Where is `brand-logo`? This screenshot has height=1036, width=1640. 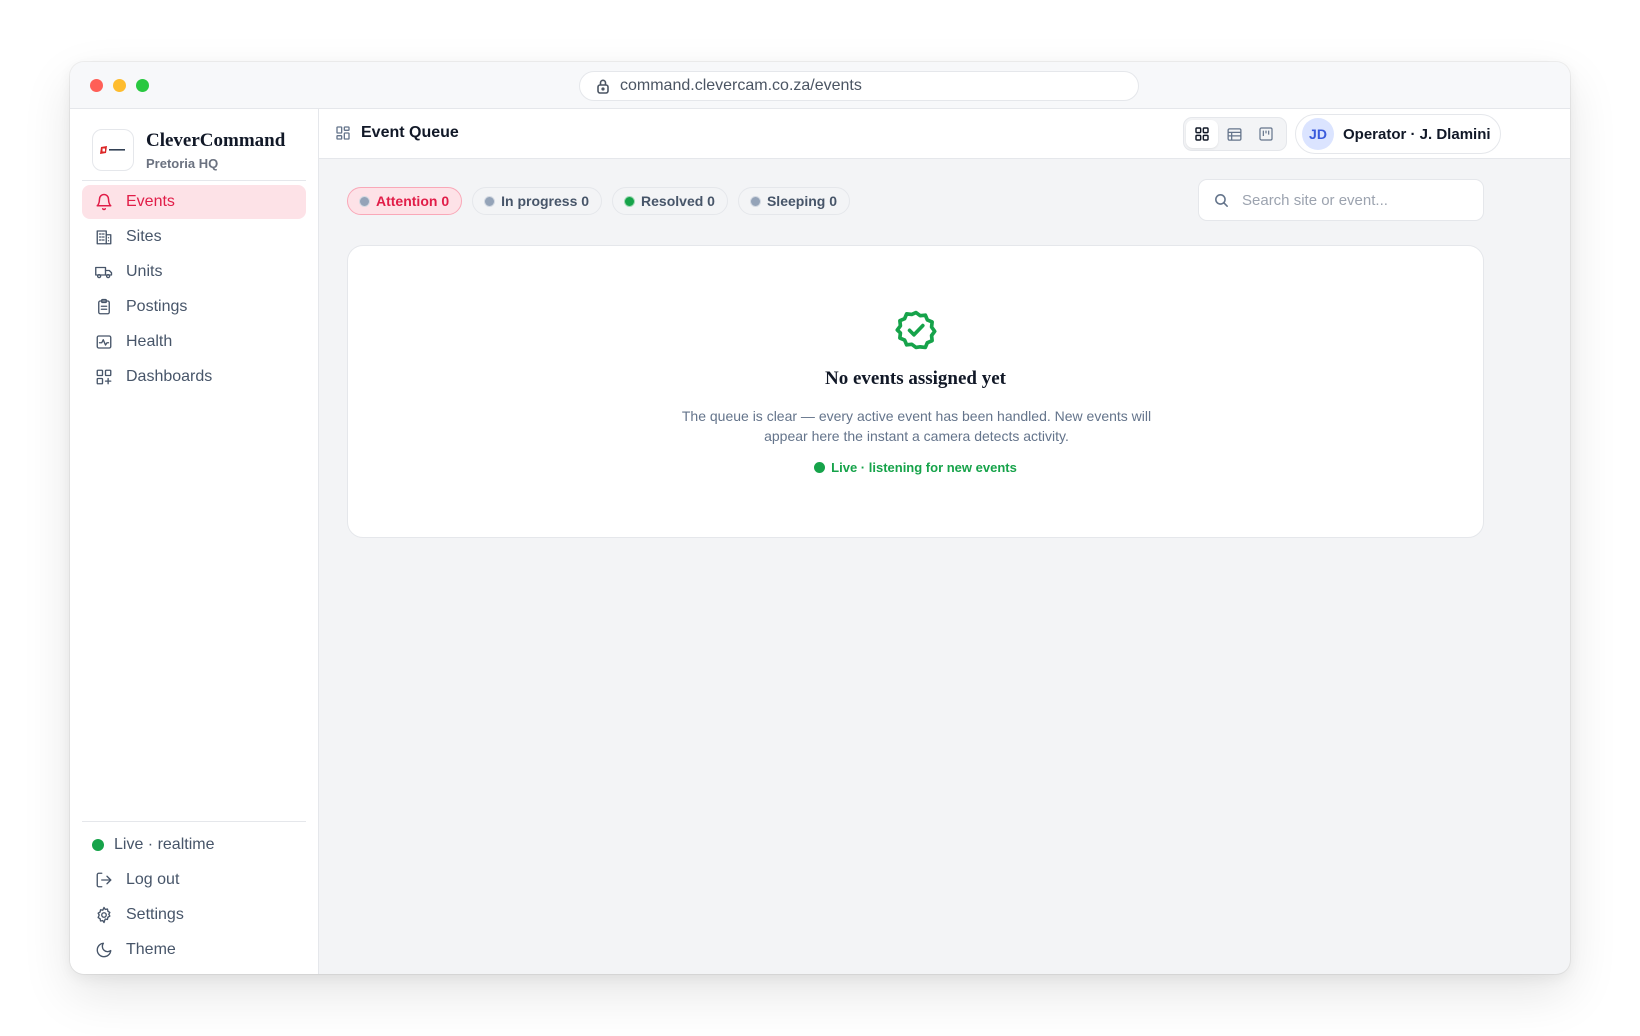
brand-logo is located at coordinates (113, 150).